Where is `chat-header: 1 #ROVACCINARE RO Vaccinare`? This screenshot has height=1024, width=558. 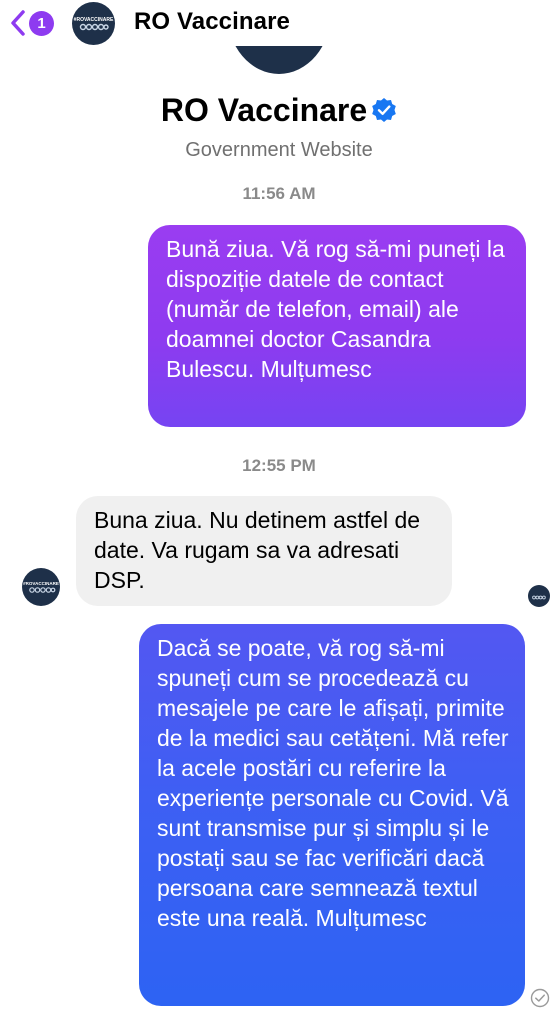 chat-header: 1 #ROVACCINARE RO Vaccinare is located at coordinates (279, 23).